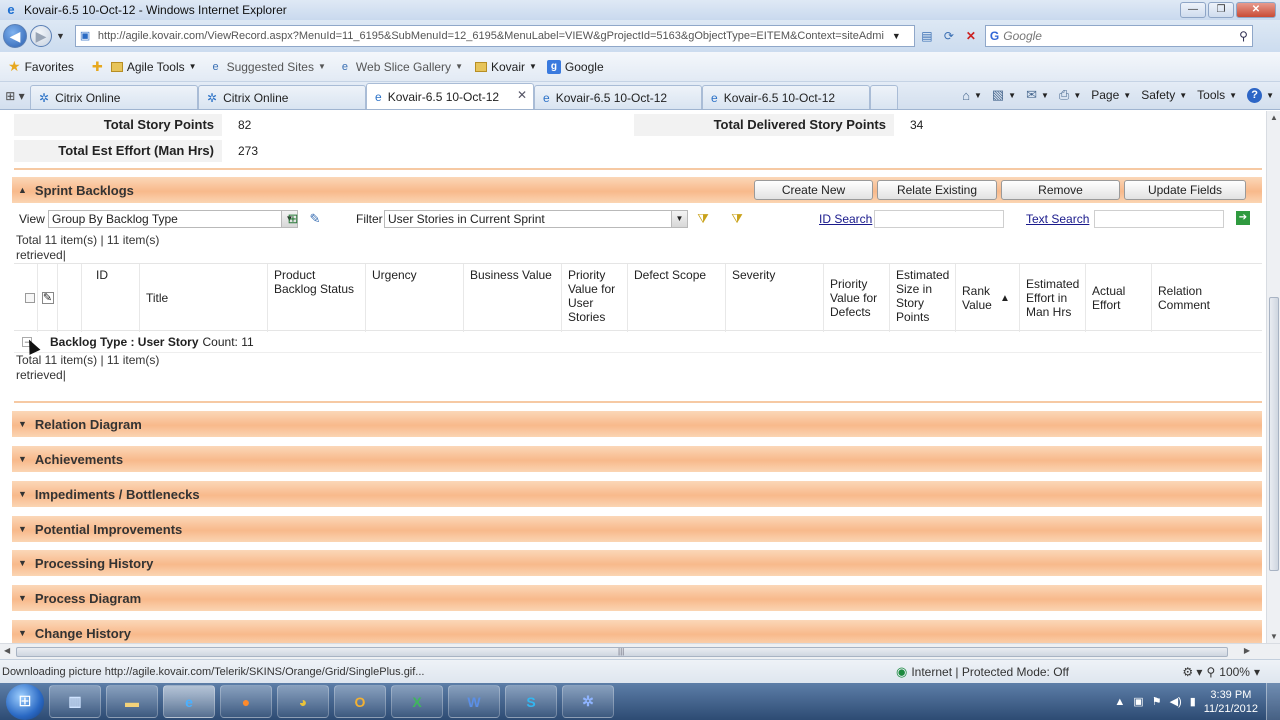 The image size is (1280, 720). What do you see at coordinates (703, 219) in the screenshot?
I see `apply-filter-icon: ⧩` at bounding box center [703, 219].